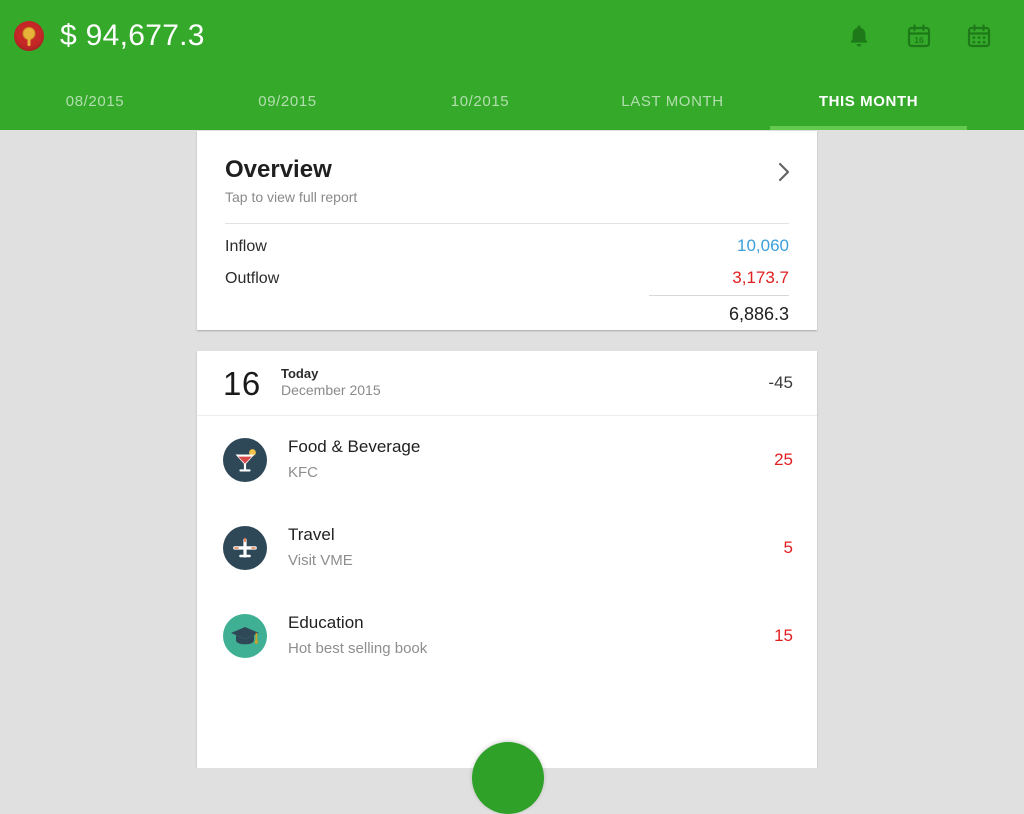 Image resolution: width=1024 pixels, height=814 pixels. I want to click on day-label-group: Today December 2015, so click(331, 383).